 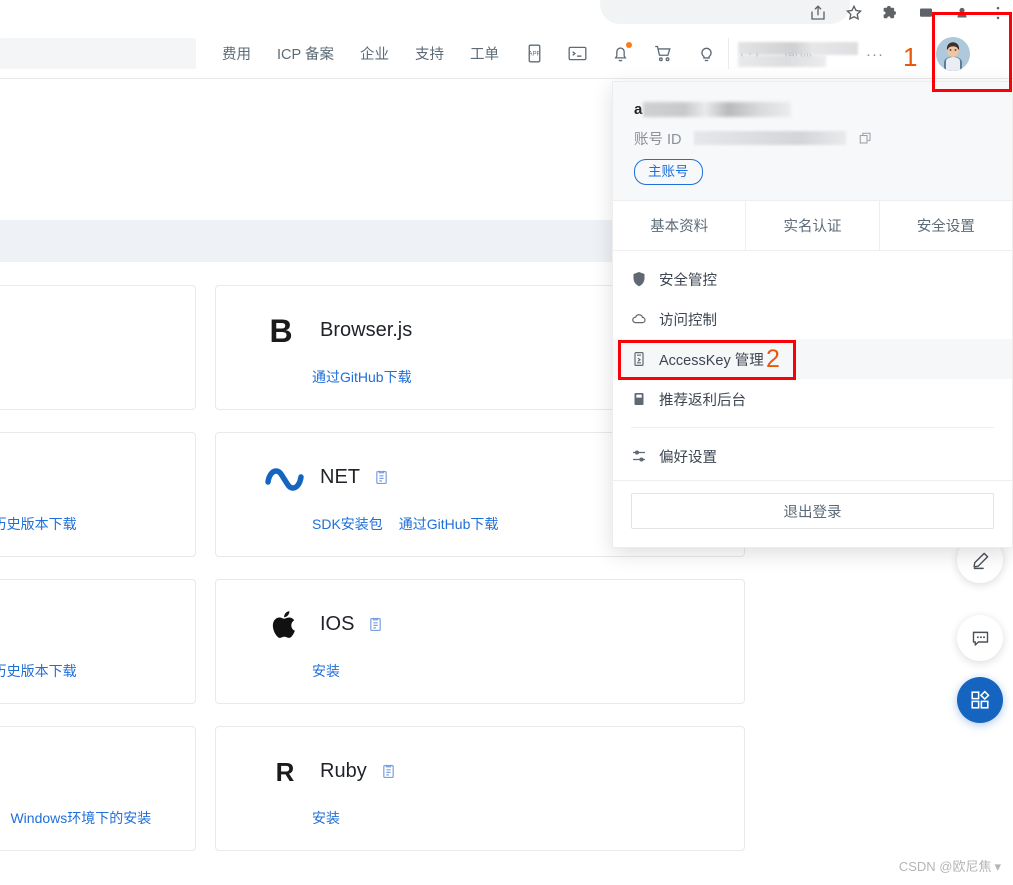 I want to click on apple-logo, so click(x=285, y=624).